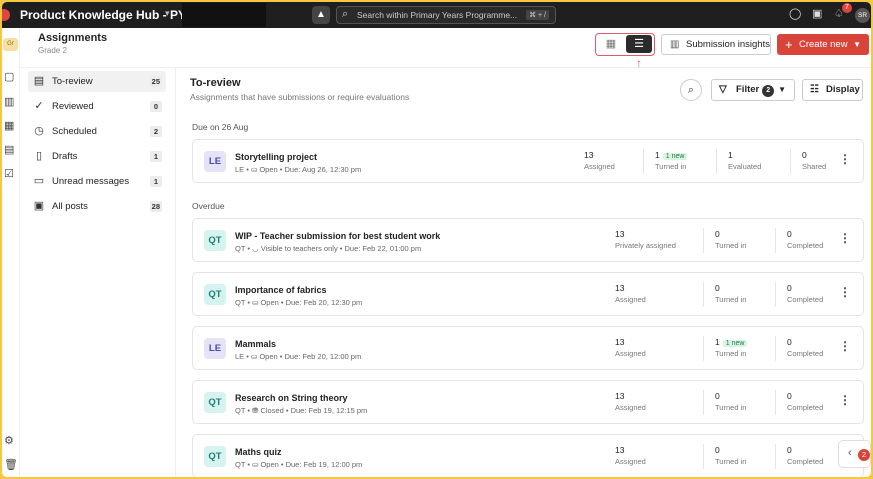  I want to click on stat-turned-in: 11 new Turned in, so click(671, 160).